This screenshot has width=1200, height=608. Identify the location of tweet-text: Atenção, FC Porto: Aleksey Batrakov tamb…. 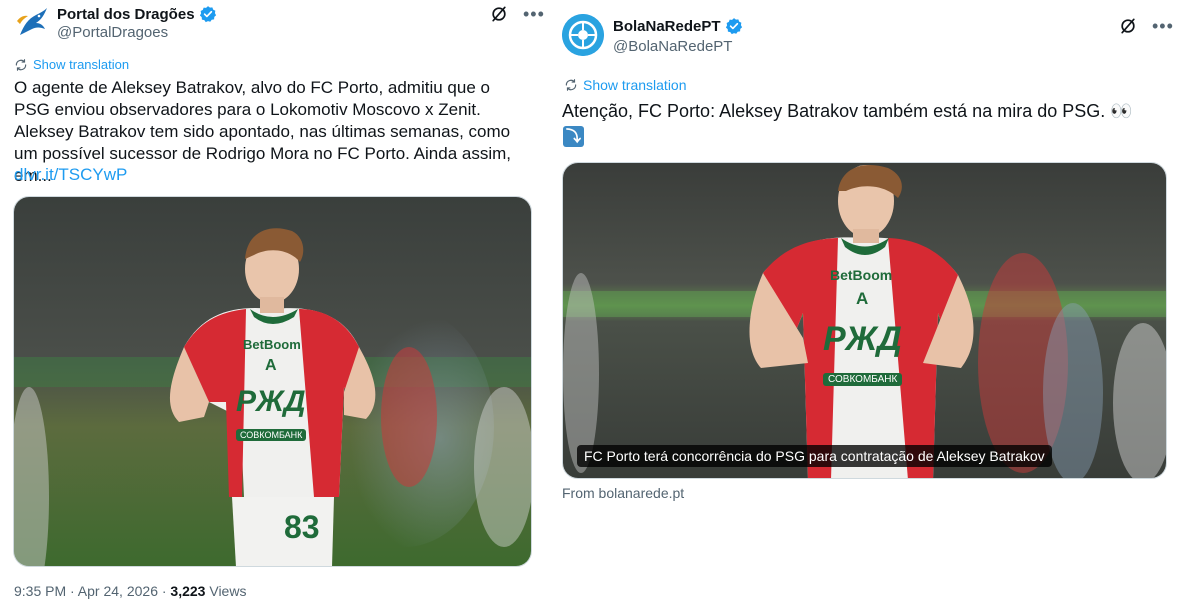
(847, 111).